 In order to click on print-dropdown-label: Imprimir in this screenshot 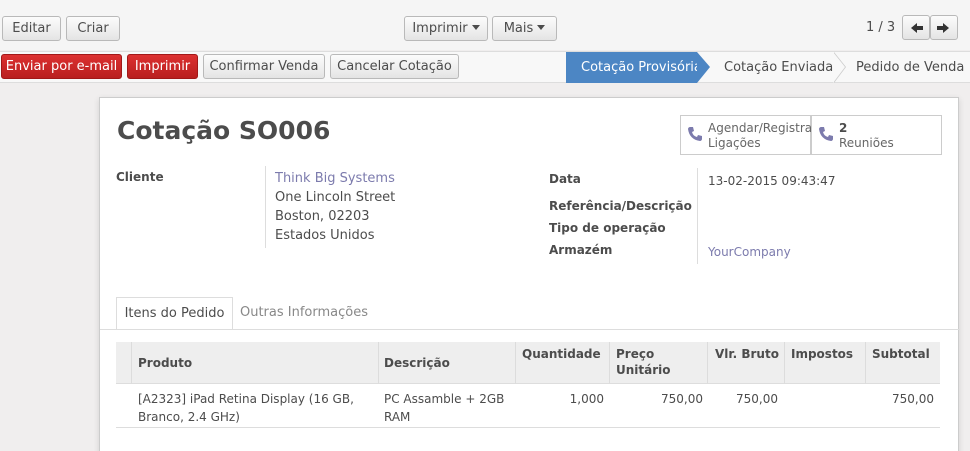, I will do `click(440, 28)`.